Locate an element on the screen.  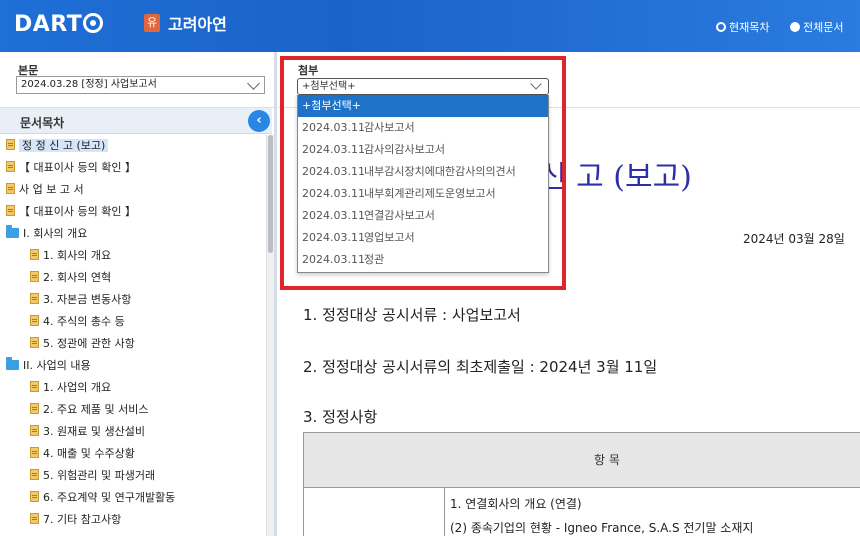
chevron-left-icon: ‹ is located at coordinates (259, 120).